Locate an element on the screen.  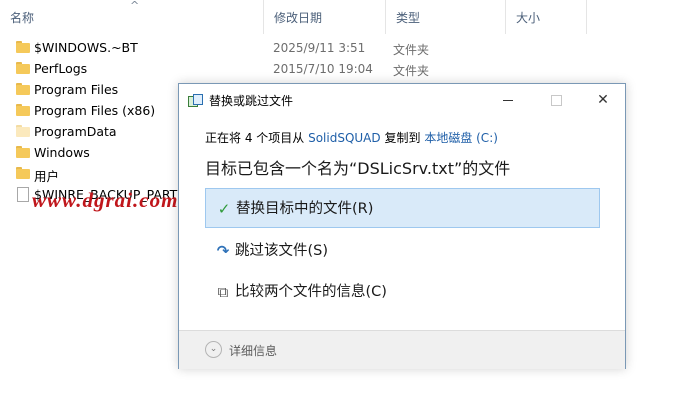
skip-arrow-icon: ↷ is located at coordinates (223, 251).